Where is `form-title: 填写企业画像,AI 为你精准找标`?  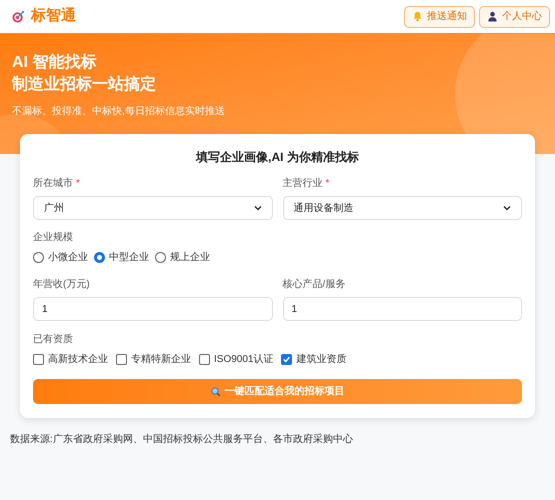
form-title: 填写企业画像,AI 为你精准找标 is located at coordinates (277, 157).